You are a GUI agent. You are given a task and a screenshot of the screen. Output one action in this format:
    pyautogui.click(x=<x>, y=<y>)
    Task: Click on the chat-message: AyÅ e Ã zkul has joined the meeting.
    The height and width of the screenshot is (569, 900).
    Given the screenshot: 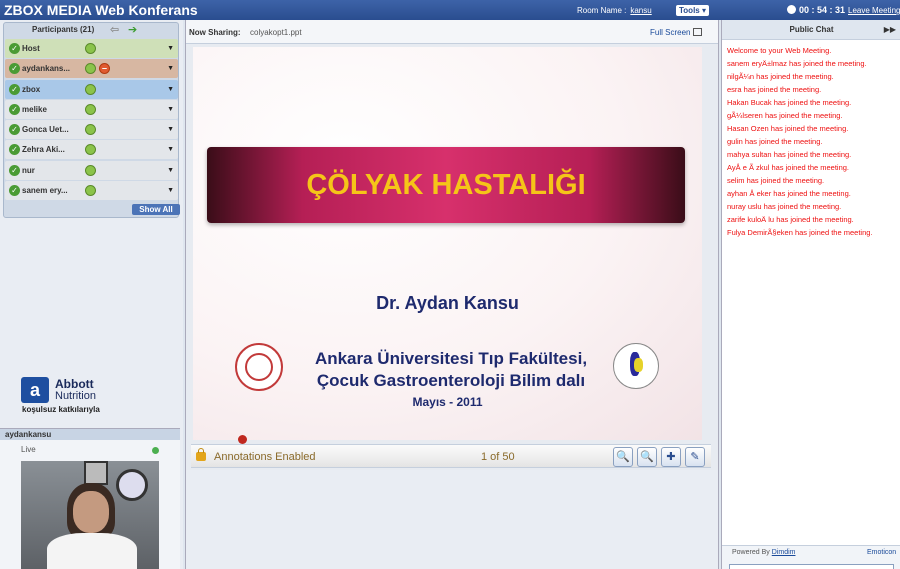 What is the action you would take?
    pyautogui.click(x=788, y=167)
    